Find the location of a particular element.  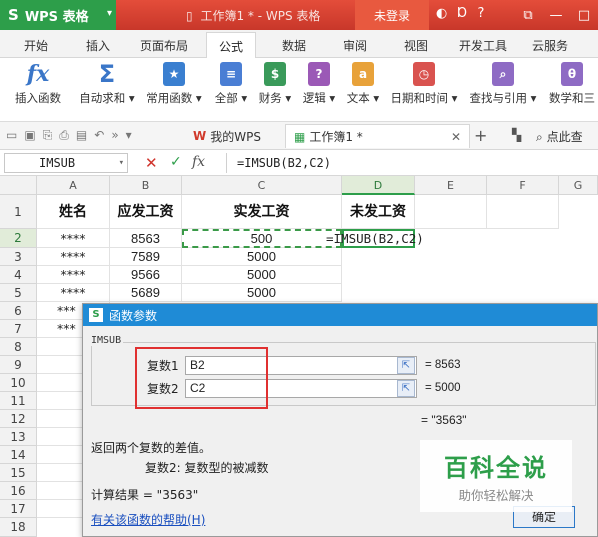

cell-due: 9566 is located at coordinates (146, 275).